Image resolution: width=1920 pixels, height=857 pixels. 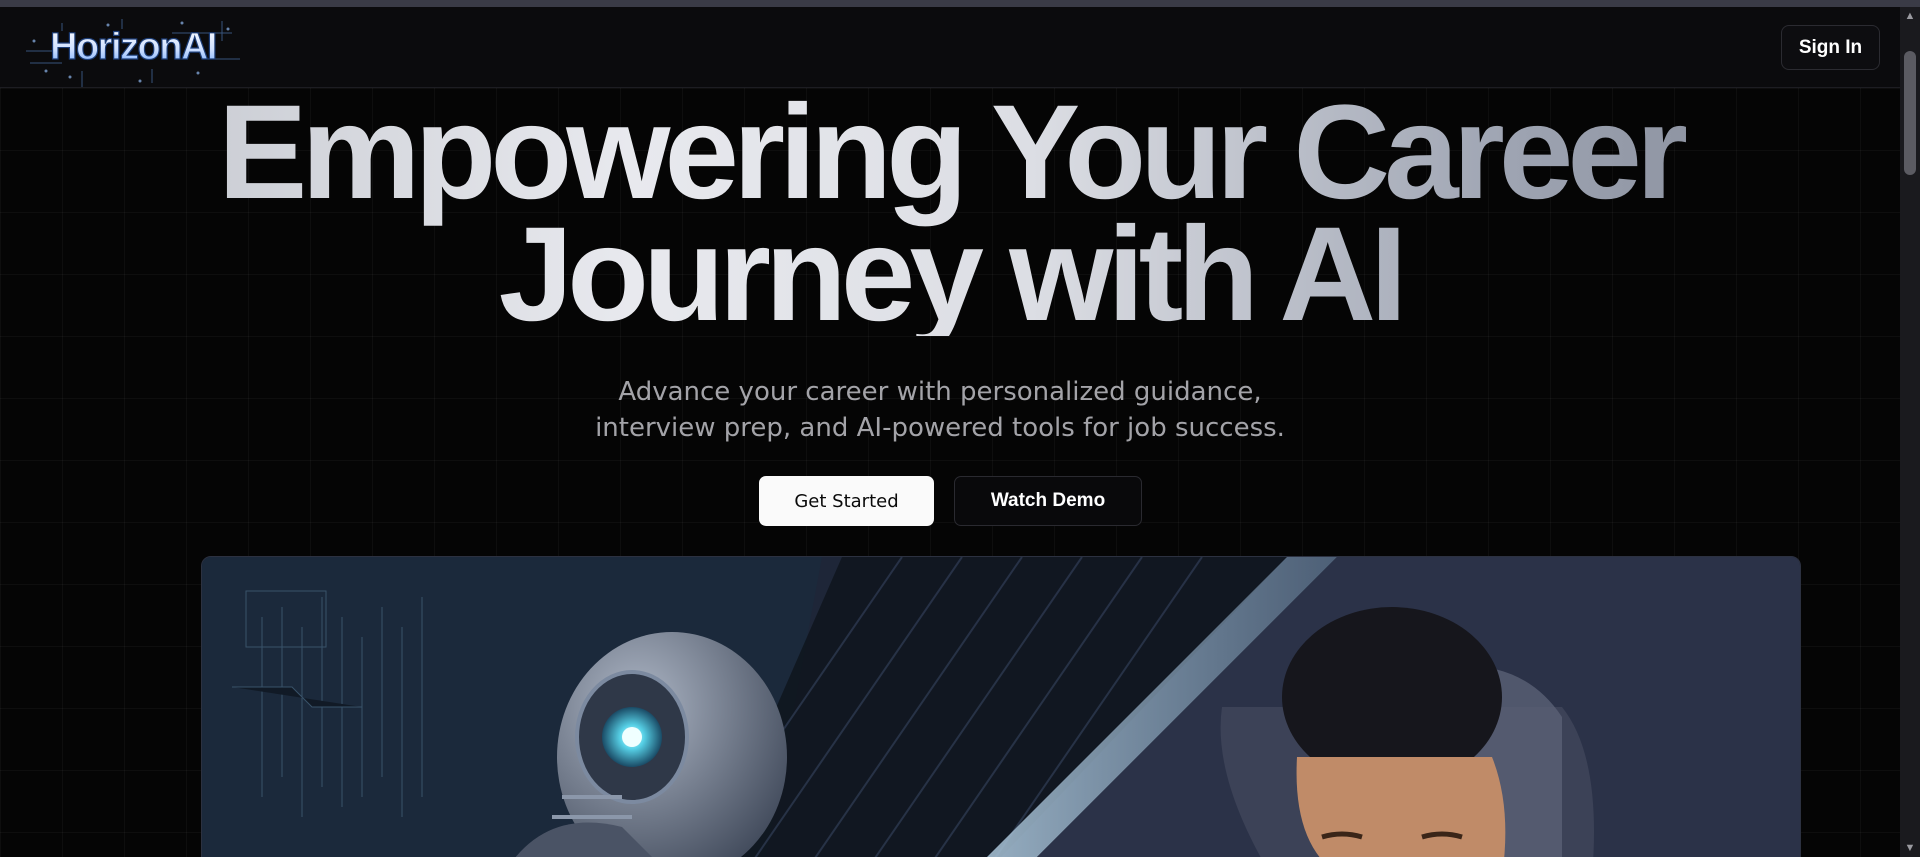 I want to click on site-header: HorizonAI Sign In, so click(x=950, y=47).